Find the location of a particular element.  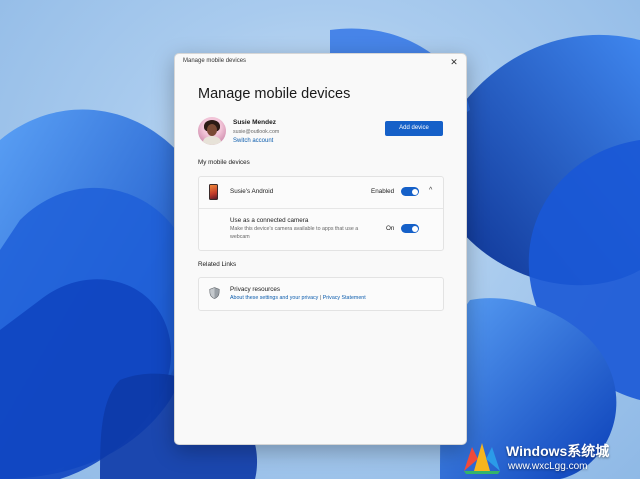

about-privacy-link: About these settings and your privacy is located at coordinates (274, 298).